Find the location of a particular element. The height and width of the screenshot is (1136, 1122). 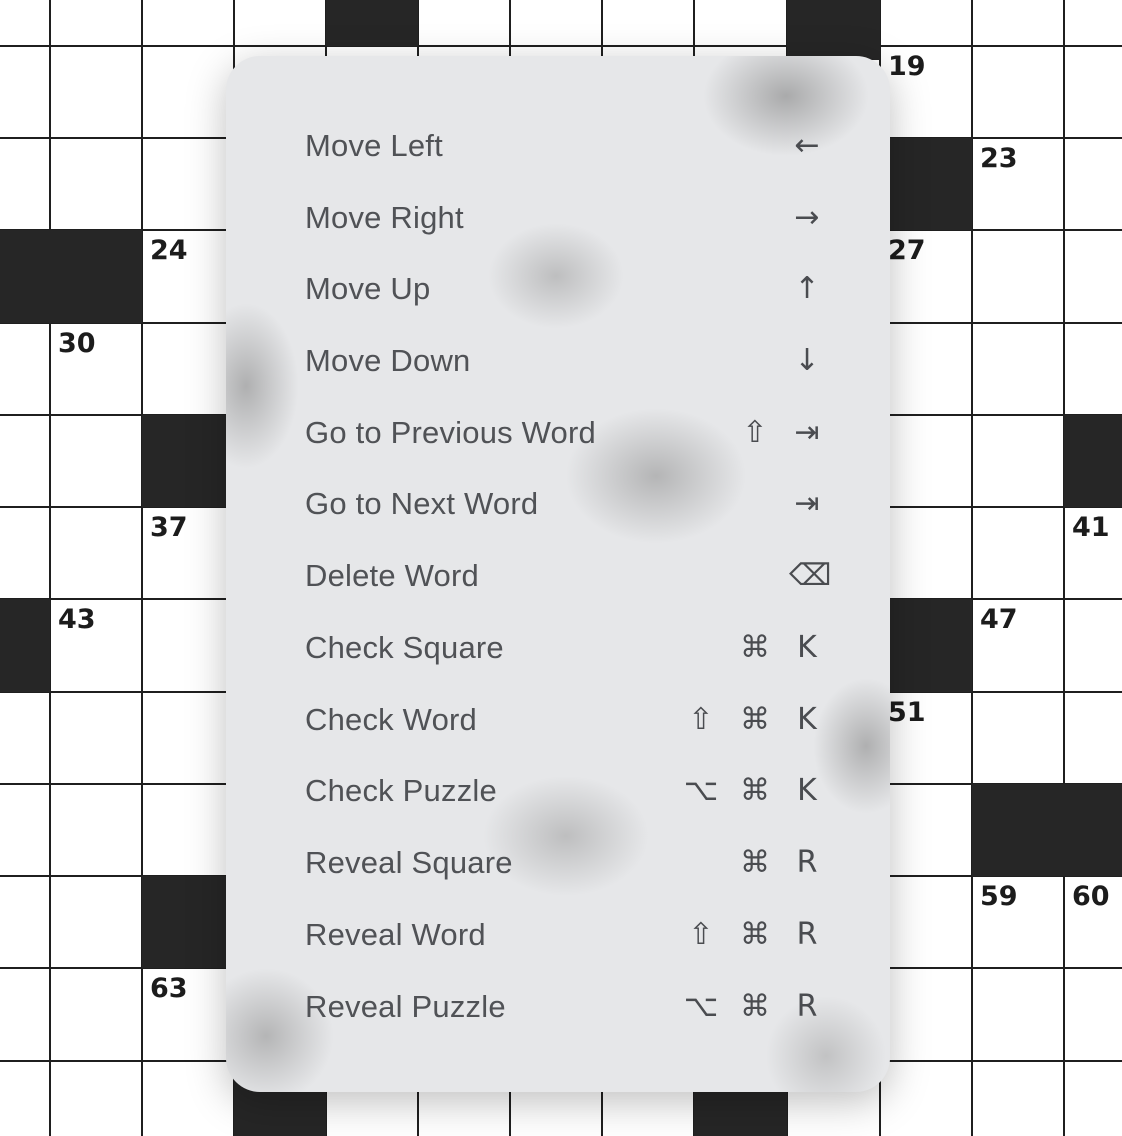

clue-number: 51 is located at coordinates (907, 712).